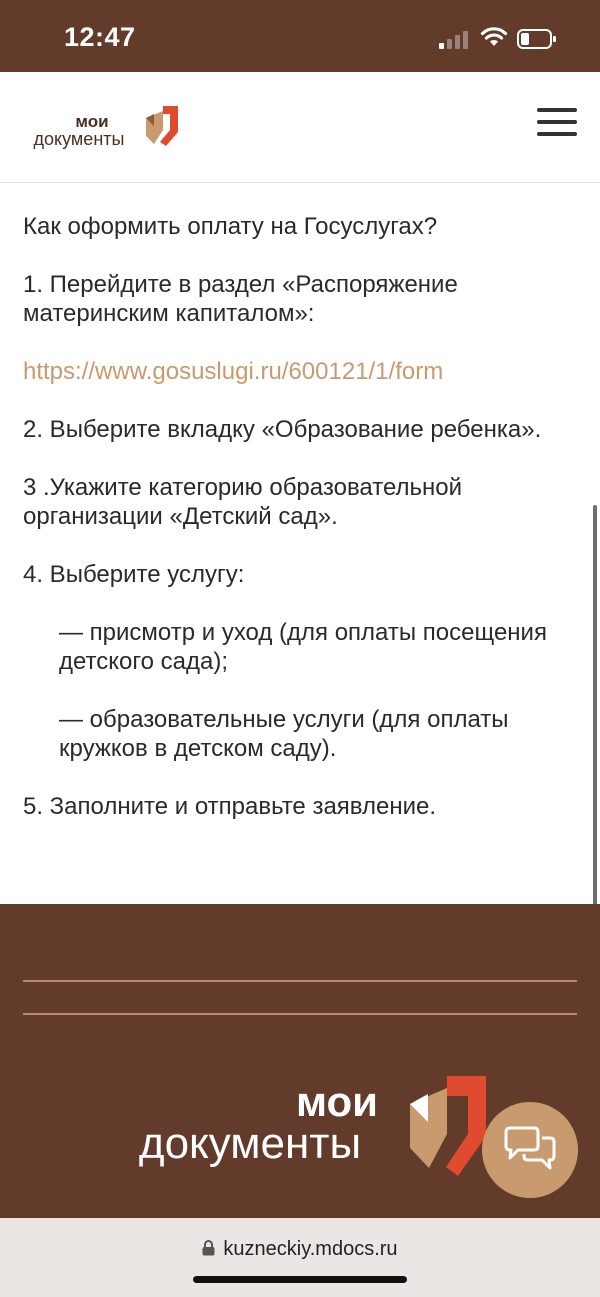 This screenshot has width=600, height=1297. I want to click on article-question: Как оформить оплату на Госуслугах?, so click(230, 226).